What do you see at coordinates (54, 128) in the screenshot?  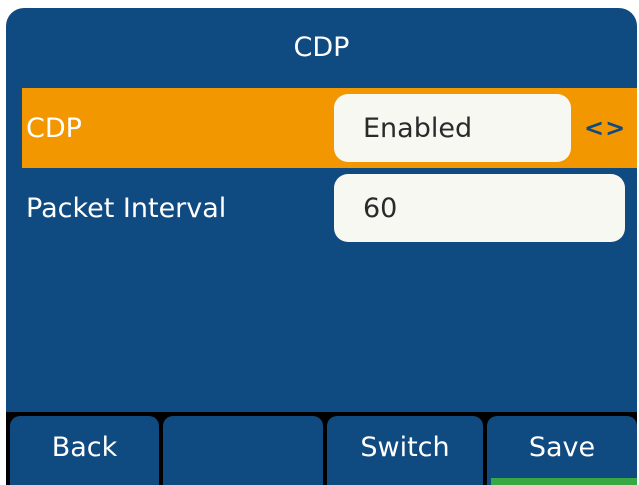 I see `cdp-label: CDP` at bounding box center [54, 128].